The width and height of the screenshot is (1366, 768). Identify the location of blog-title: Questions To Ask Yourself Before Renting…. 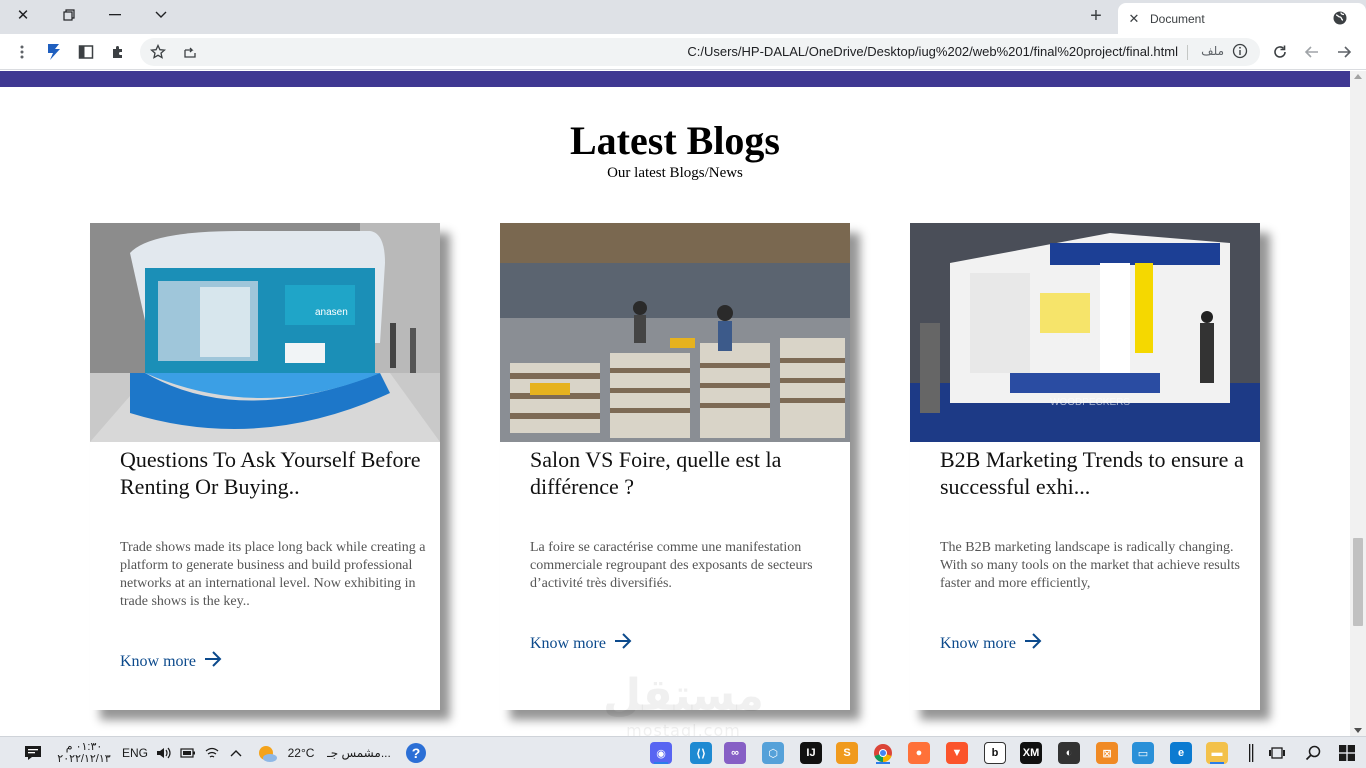
(279, 473).